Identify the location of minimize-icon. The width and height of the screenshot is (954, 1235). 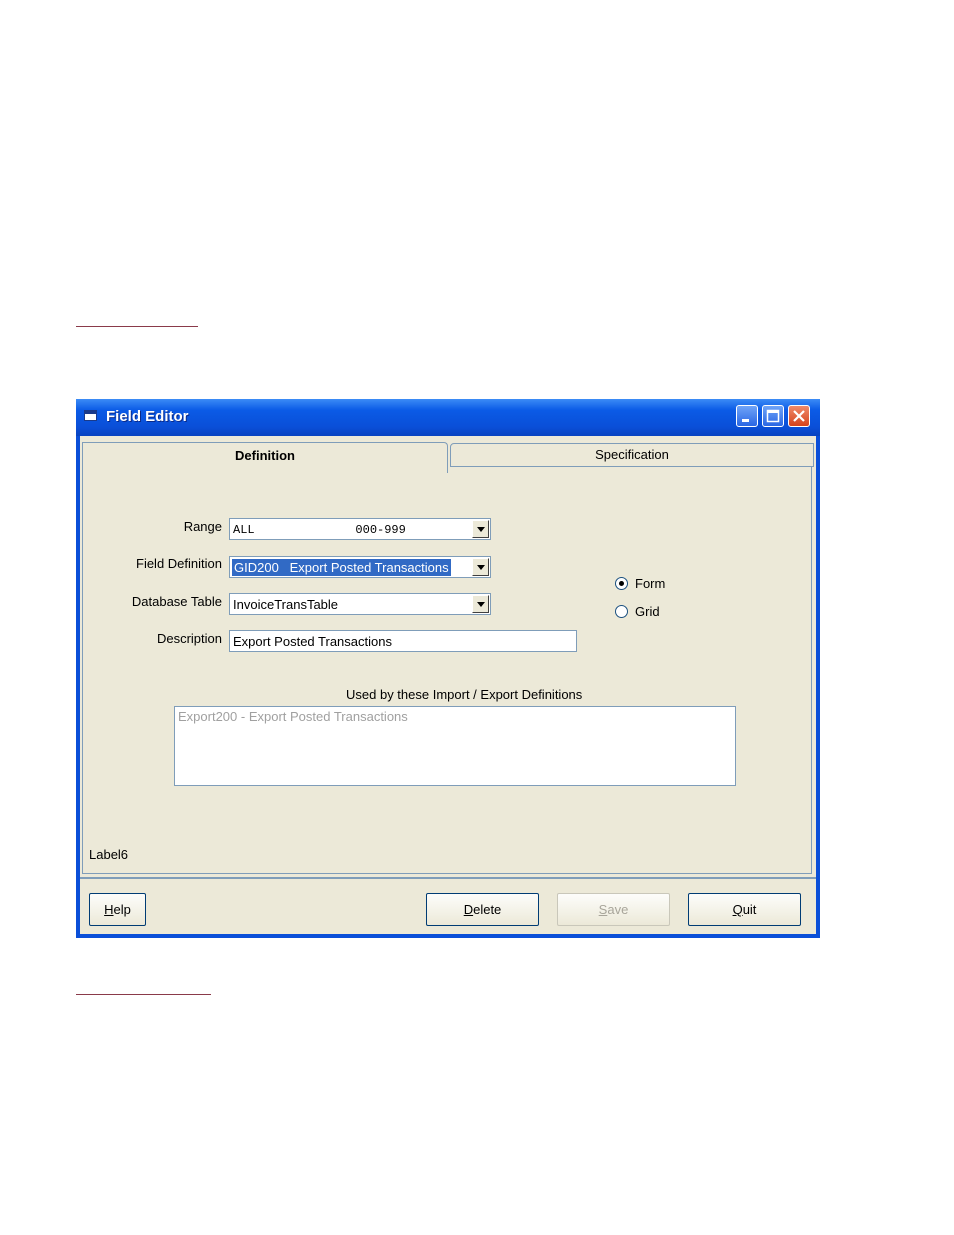
(745, 420).